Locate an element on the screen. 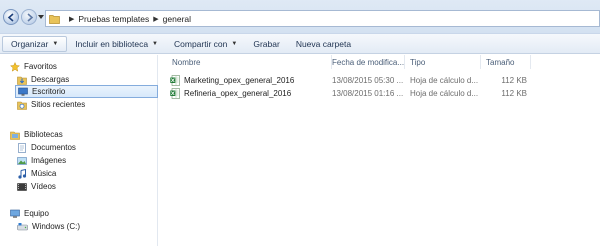 The image size is (600, 246). column-header-row: Nombre Fecha de modifica... Tipo Tamaño is located at coordinates (379, 62).